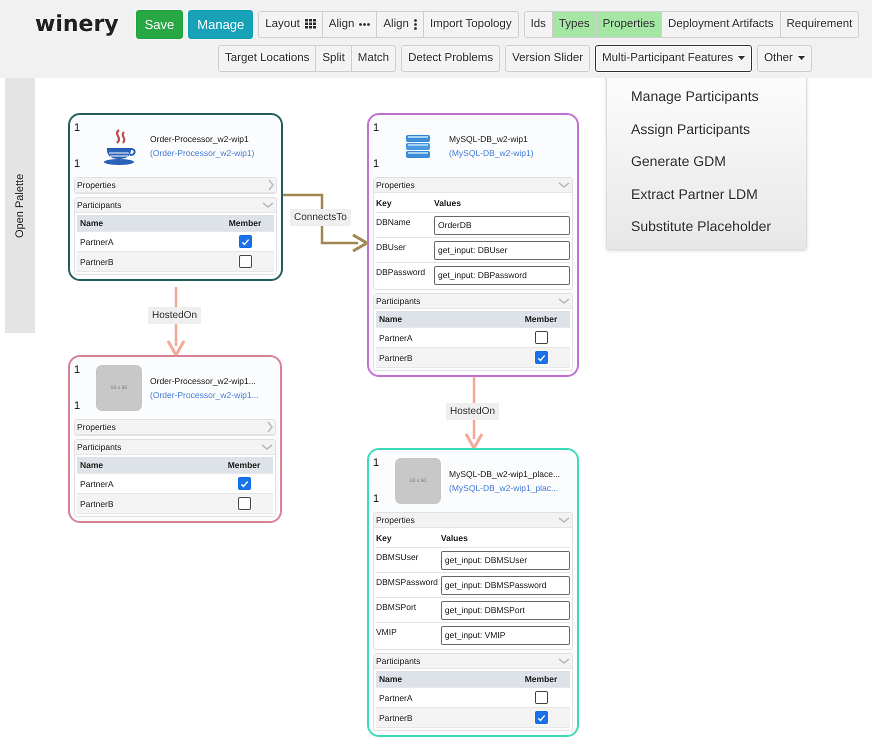 This screenshot has width=872, height=738. What do you see at coordinates (505, 560) in the screenshot?
I see `property-field: get_input: DBMSUser` at bounding box center [505, 560].